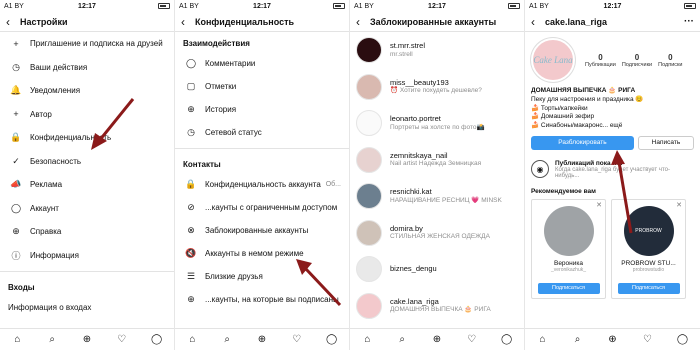 Image resolution: width=700 pixels, height=350 pixels. What do you see at coordinates (437, 50) in the screenshot?
I see `blocked-account-row: st.mrr.strel mr.strell` at bounding box center [437, 50].